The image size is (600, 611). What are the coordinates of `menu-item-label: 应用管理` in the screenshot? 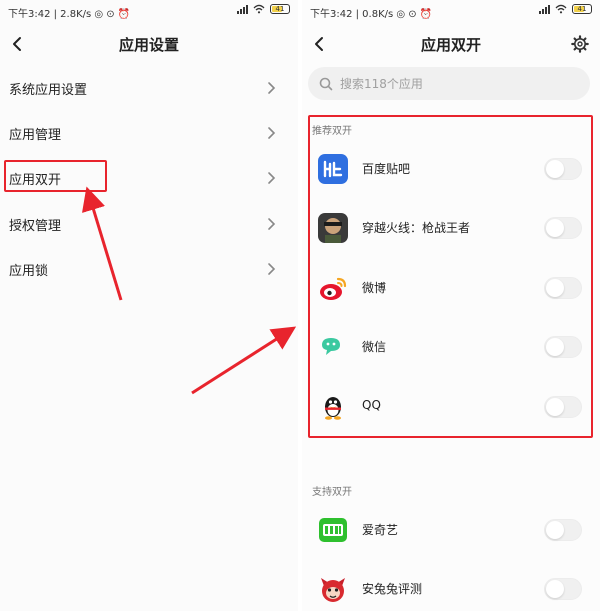 It's located at (35, 135).